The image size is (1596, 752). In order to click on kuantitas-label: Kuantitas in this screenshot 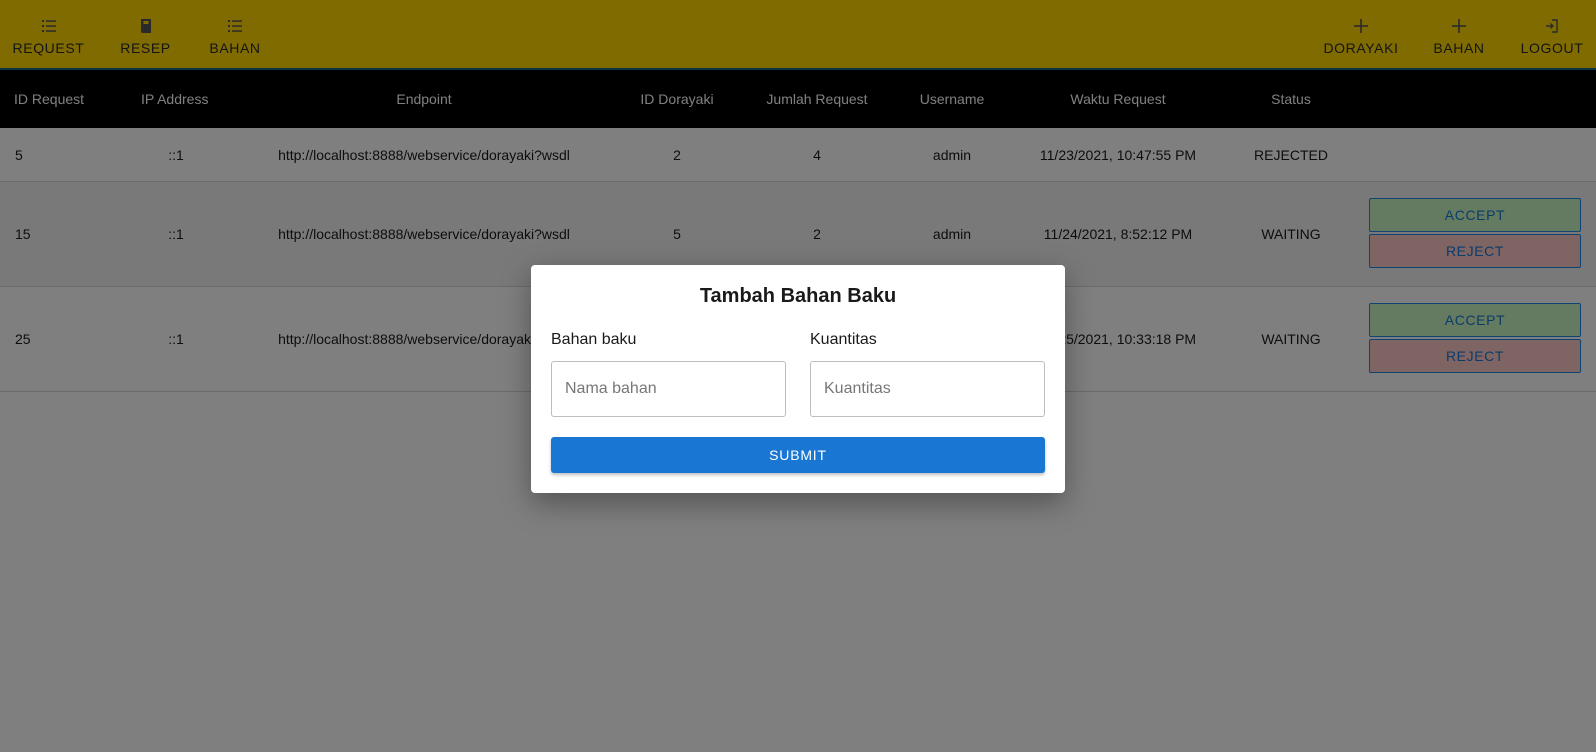, I will do `click(843, 339)`.